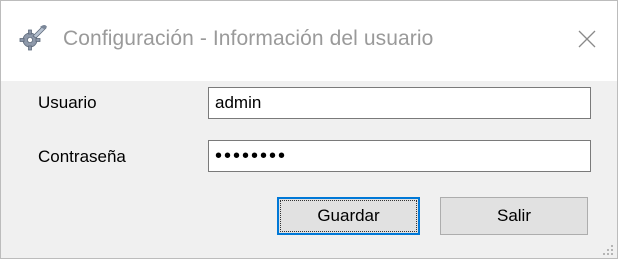  What do you see at coordinates (248, 38) in the screenshot?
I see `window-title: Configuración - Información del usuario` at bounding box center [248, 38].